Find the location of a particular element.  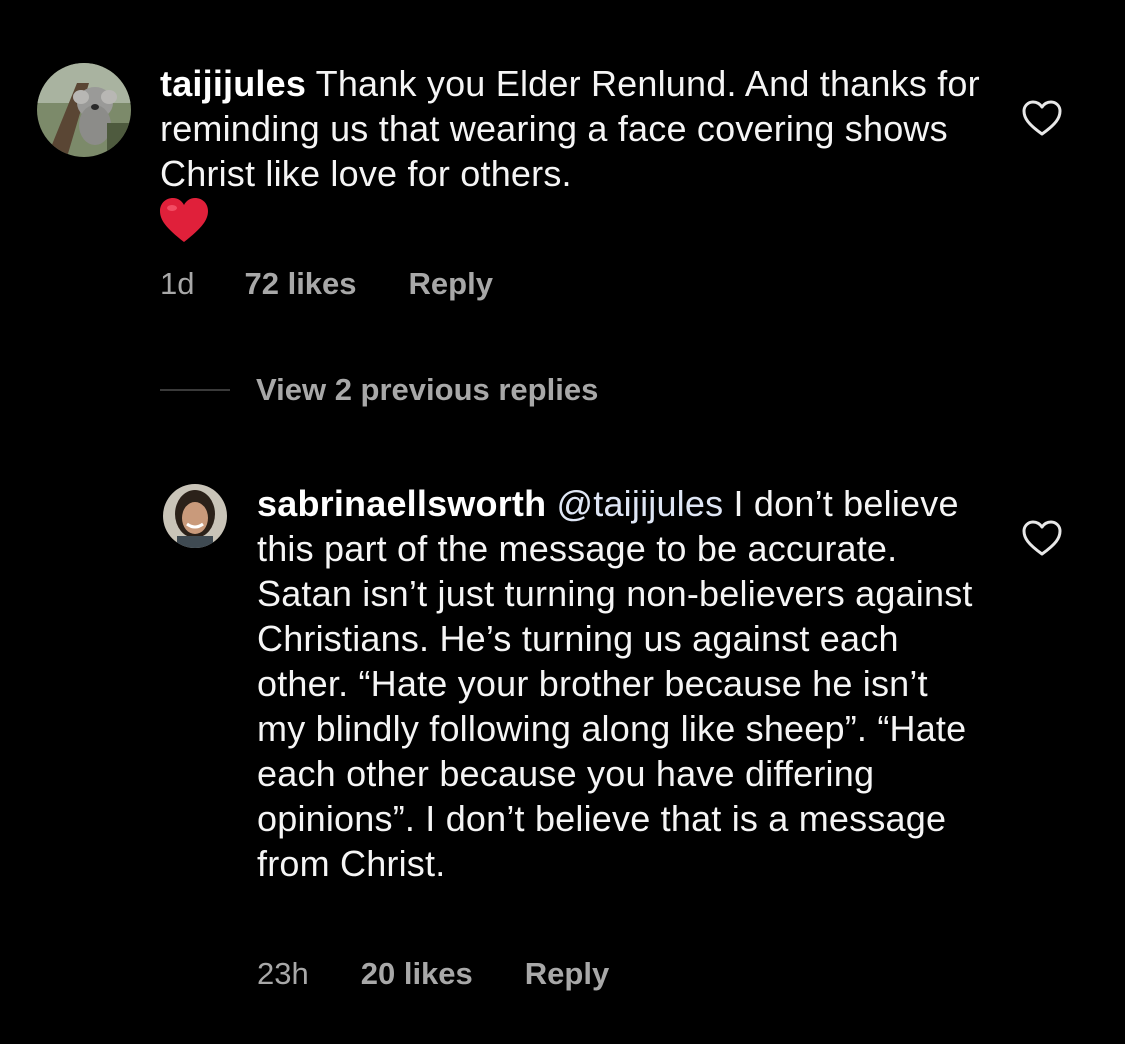

avatar-taijijules is located at coordinates (84, 110).